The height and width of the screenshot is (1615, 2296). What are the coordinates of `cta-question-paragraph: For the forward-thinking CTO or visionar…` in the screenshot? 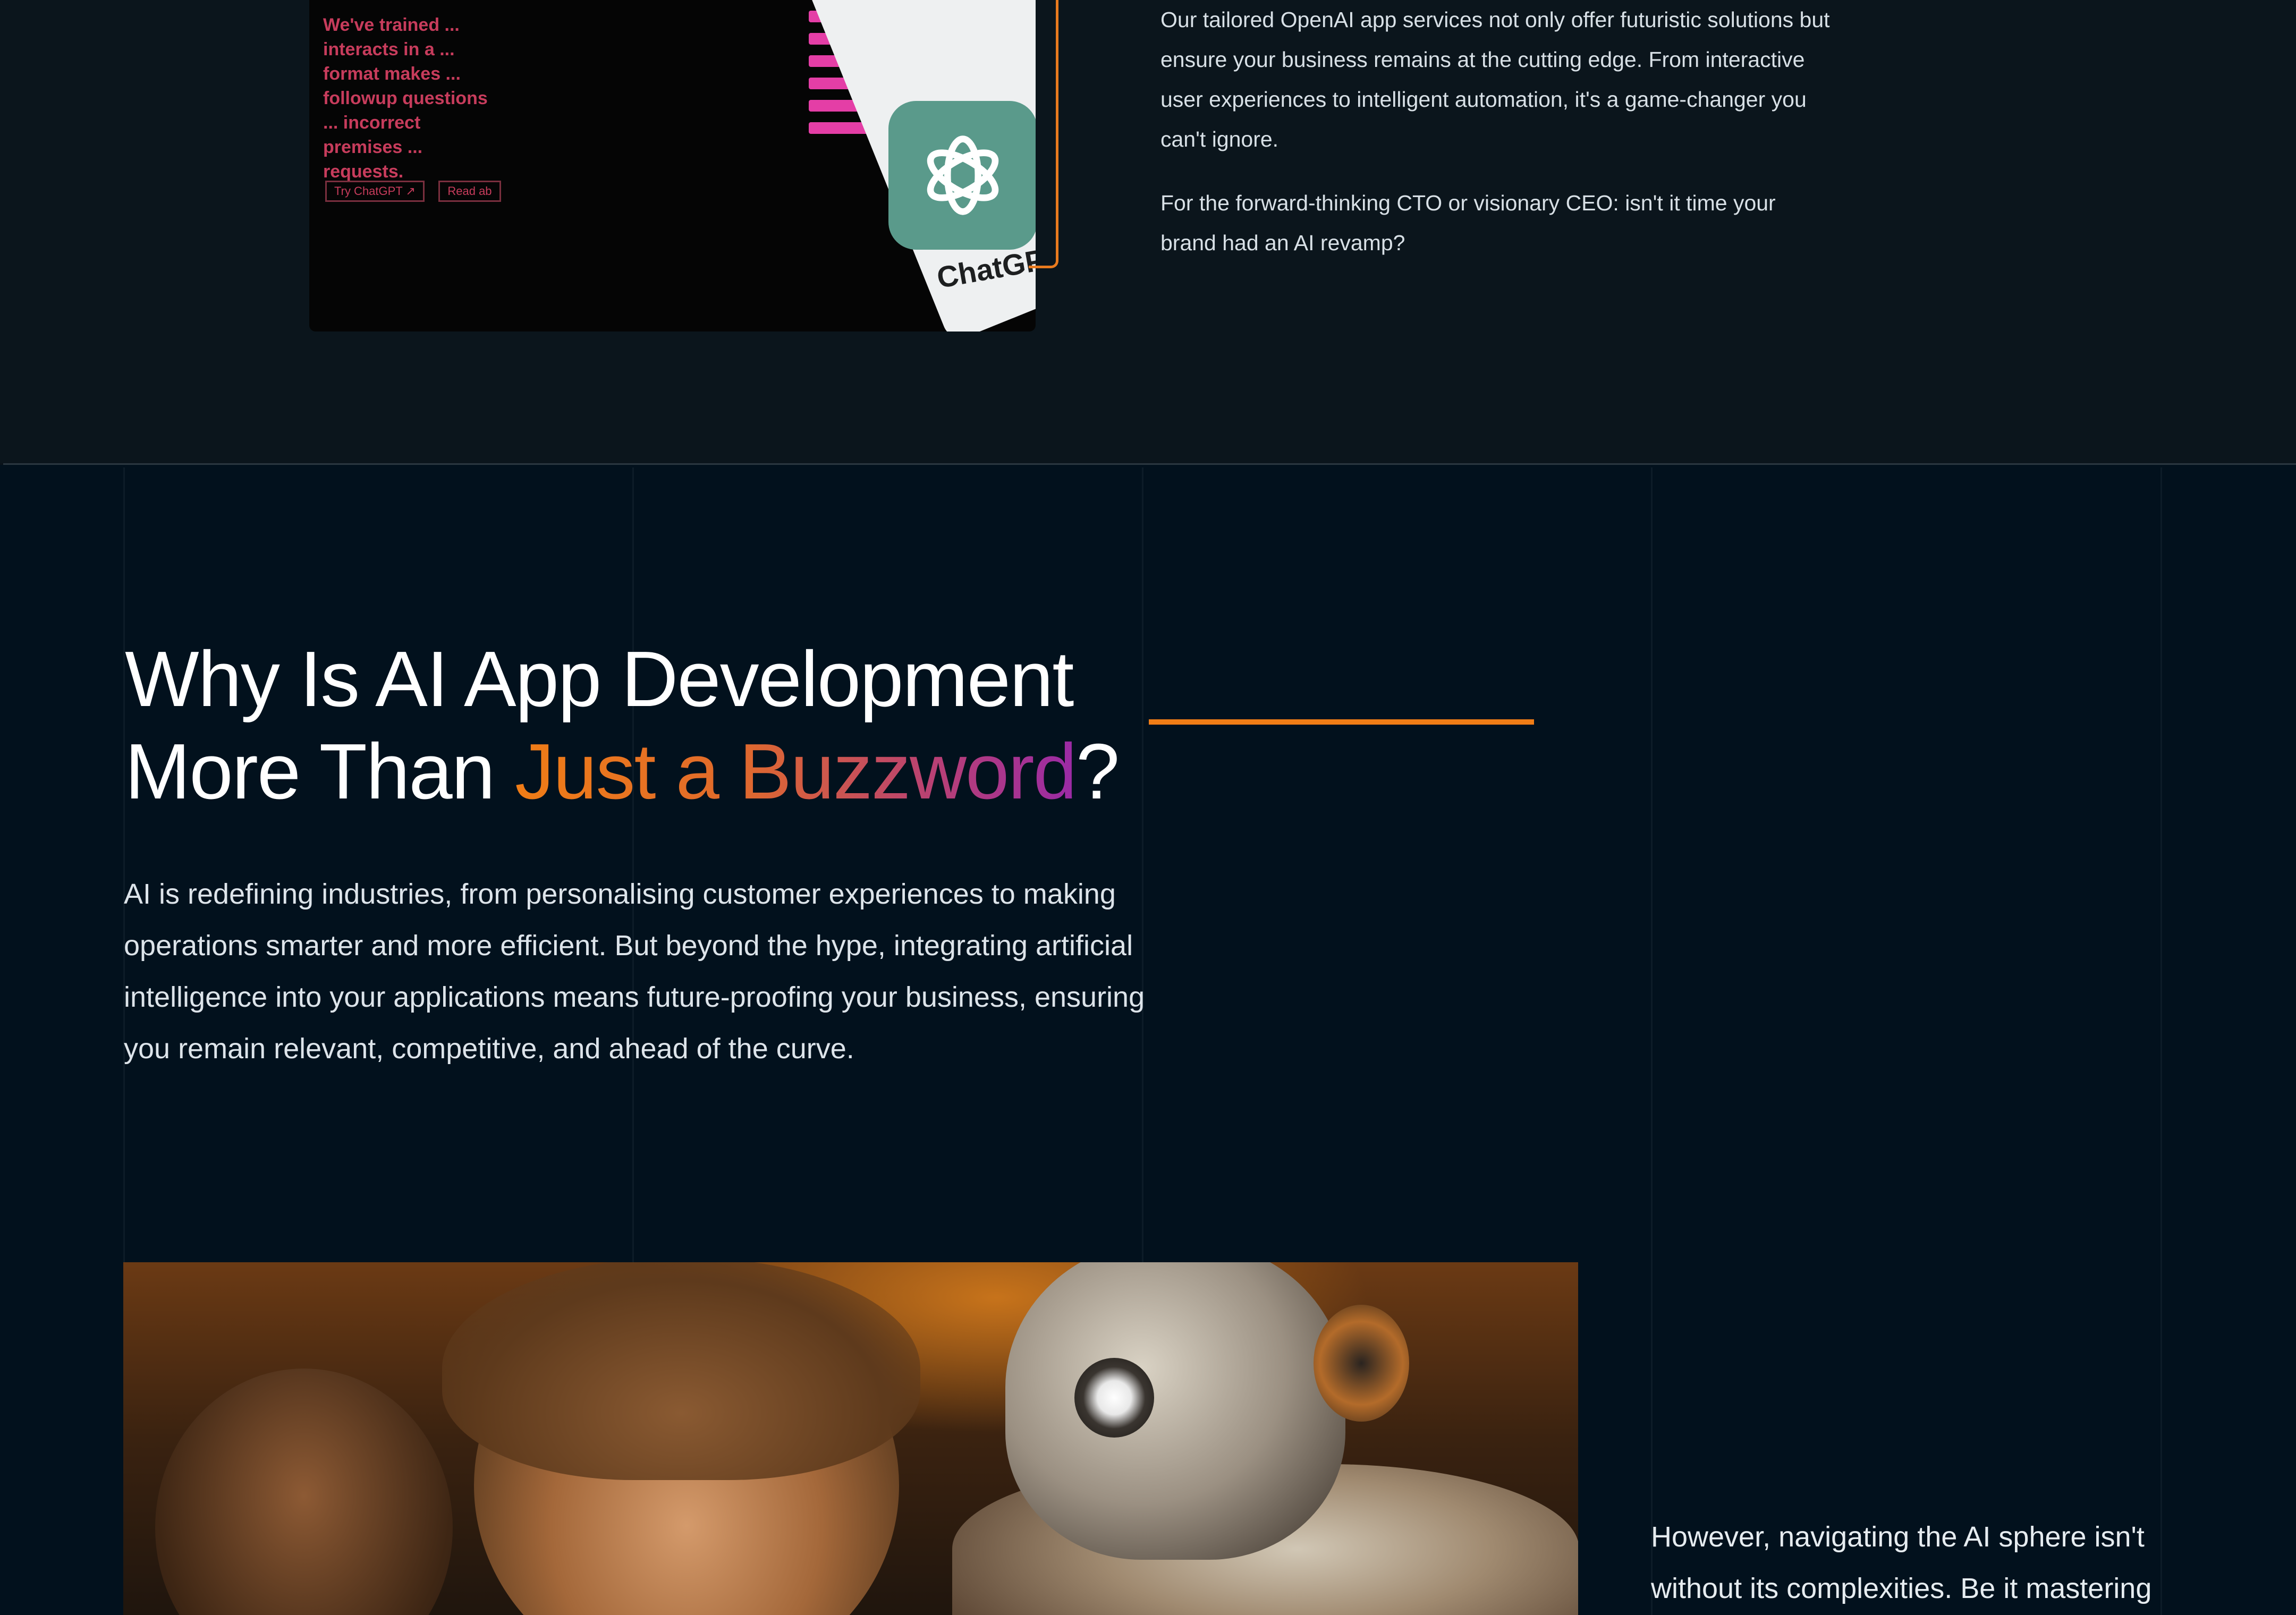 It's located at (1468, 223).